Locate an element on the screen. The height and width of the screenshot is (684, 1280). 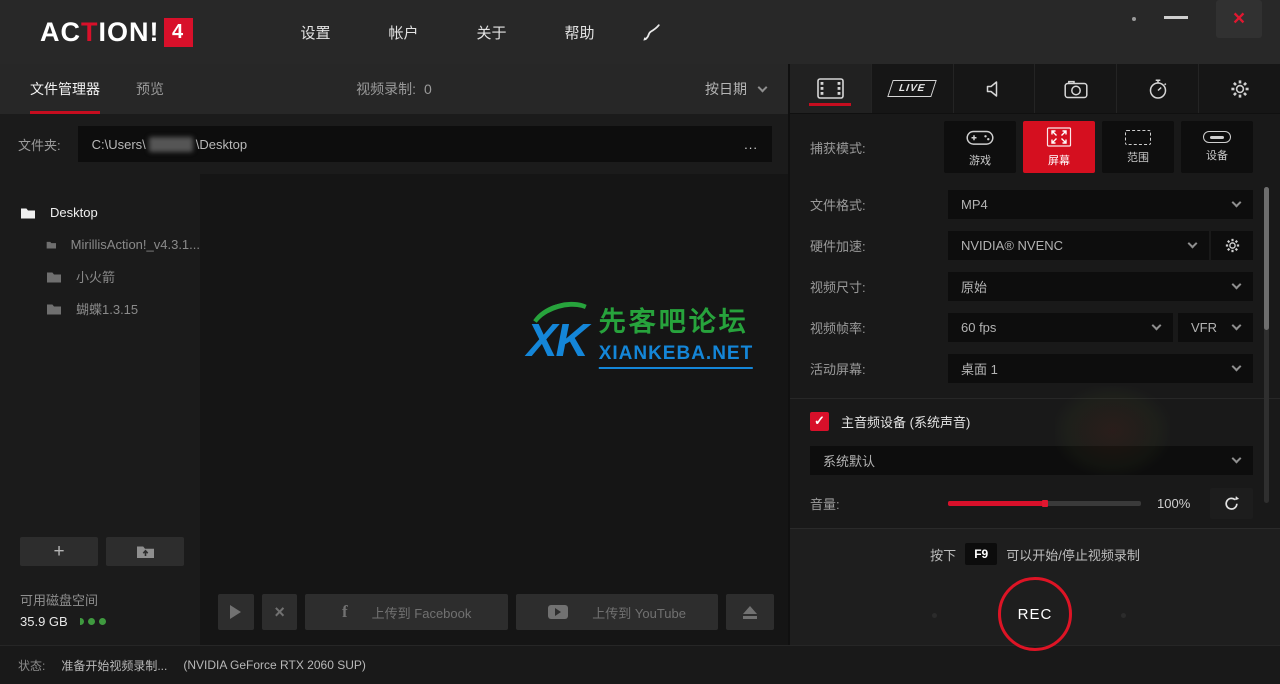
scrollbar-thumb is located at coordinates (1266, 258).